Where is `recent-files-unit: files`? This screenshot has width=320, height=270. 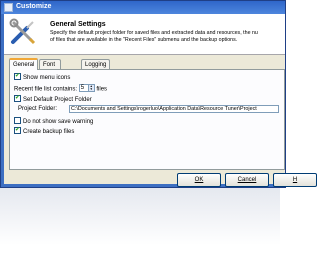 recent-files-unit: files is located at coordinates (102, 89).